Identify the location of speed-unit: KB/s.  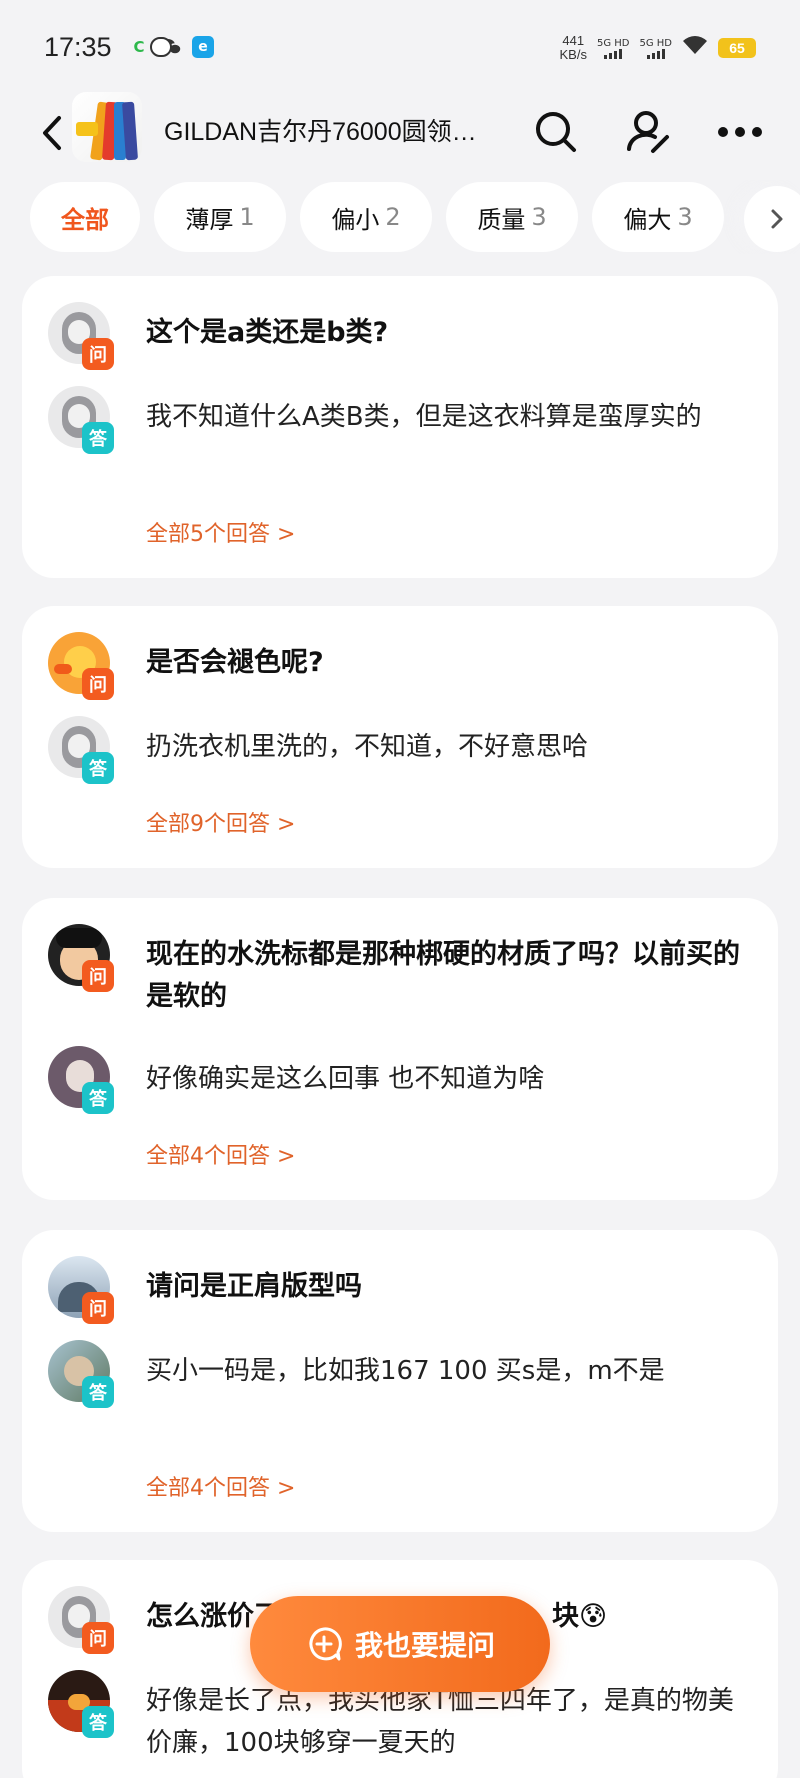
(573, 54).